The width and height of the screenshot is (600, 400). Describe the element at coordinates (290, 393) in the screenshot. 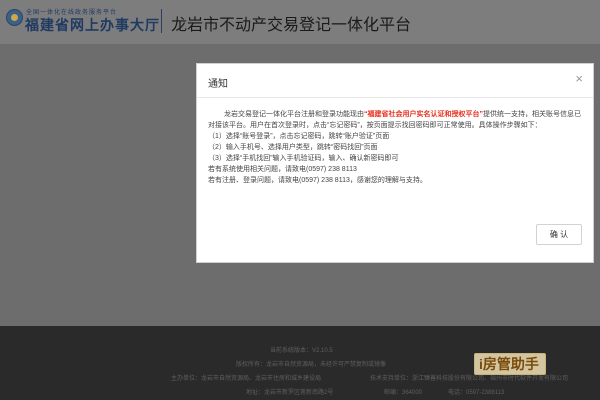

I see `footer-address: 地址：龙岩市新罗区莲新南路2号` at that location.